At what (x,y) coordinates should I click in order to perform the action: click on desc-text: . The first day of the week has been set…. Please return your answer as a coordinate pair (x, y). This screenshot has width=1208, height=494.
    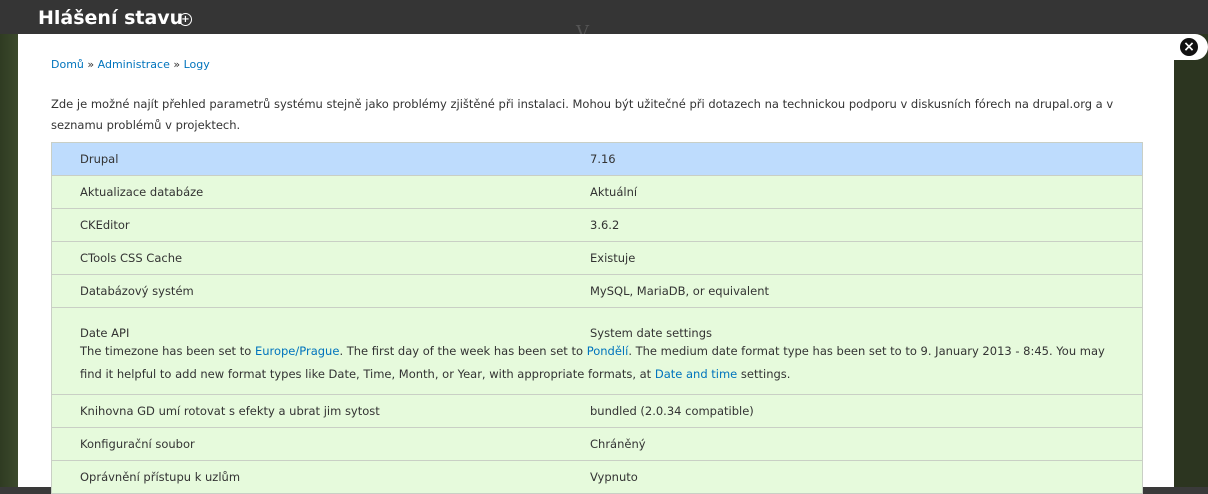
    Looking at the image, I should click on (463, 351).